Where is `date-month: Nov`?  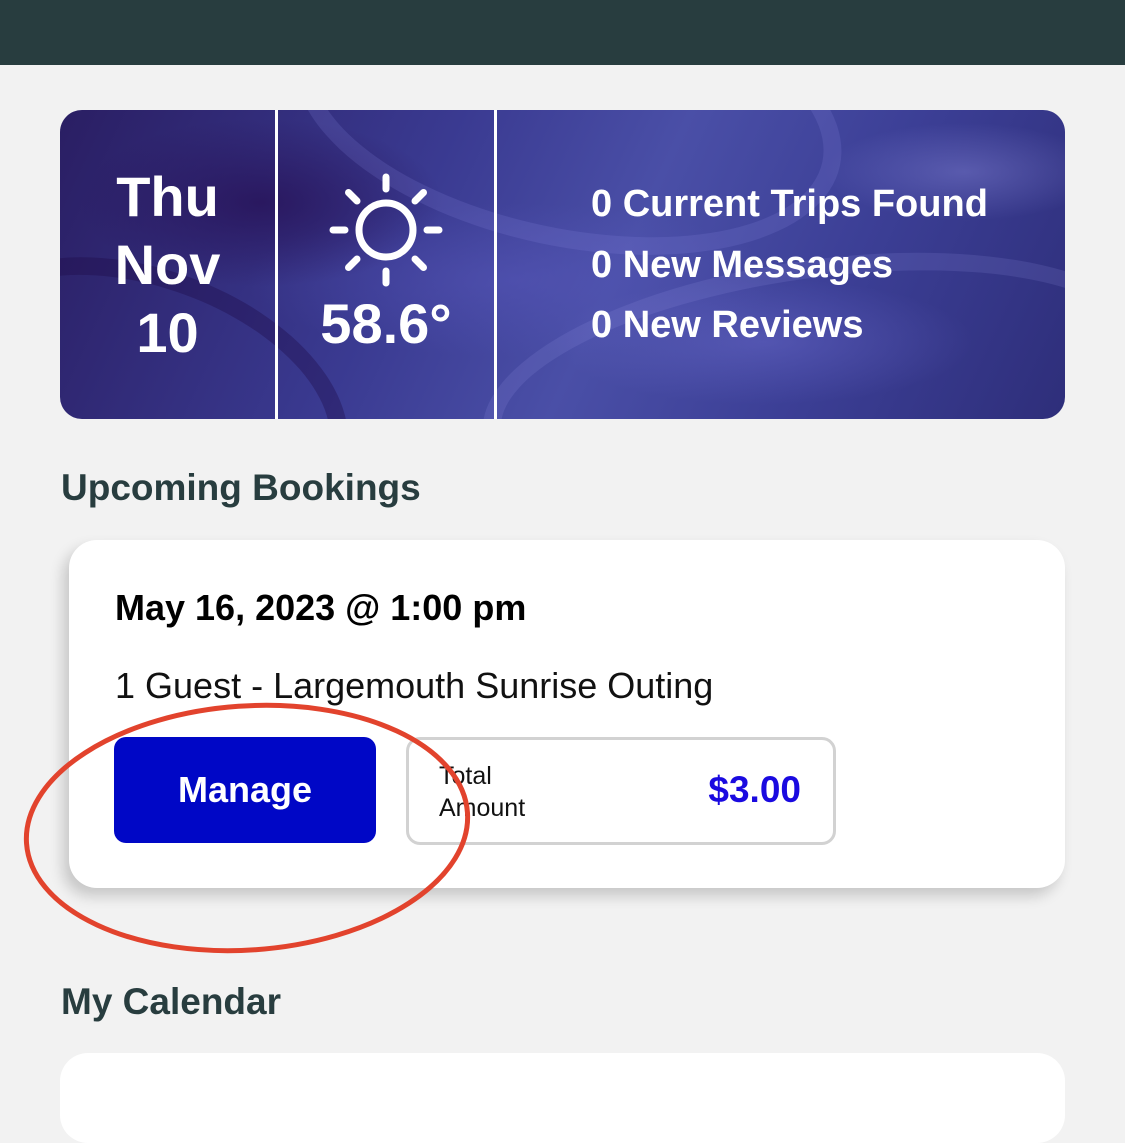 date-month: Nov is located at coordinates (167, 264).